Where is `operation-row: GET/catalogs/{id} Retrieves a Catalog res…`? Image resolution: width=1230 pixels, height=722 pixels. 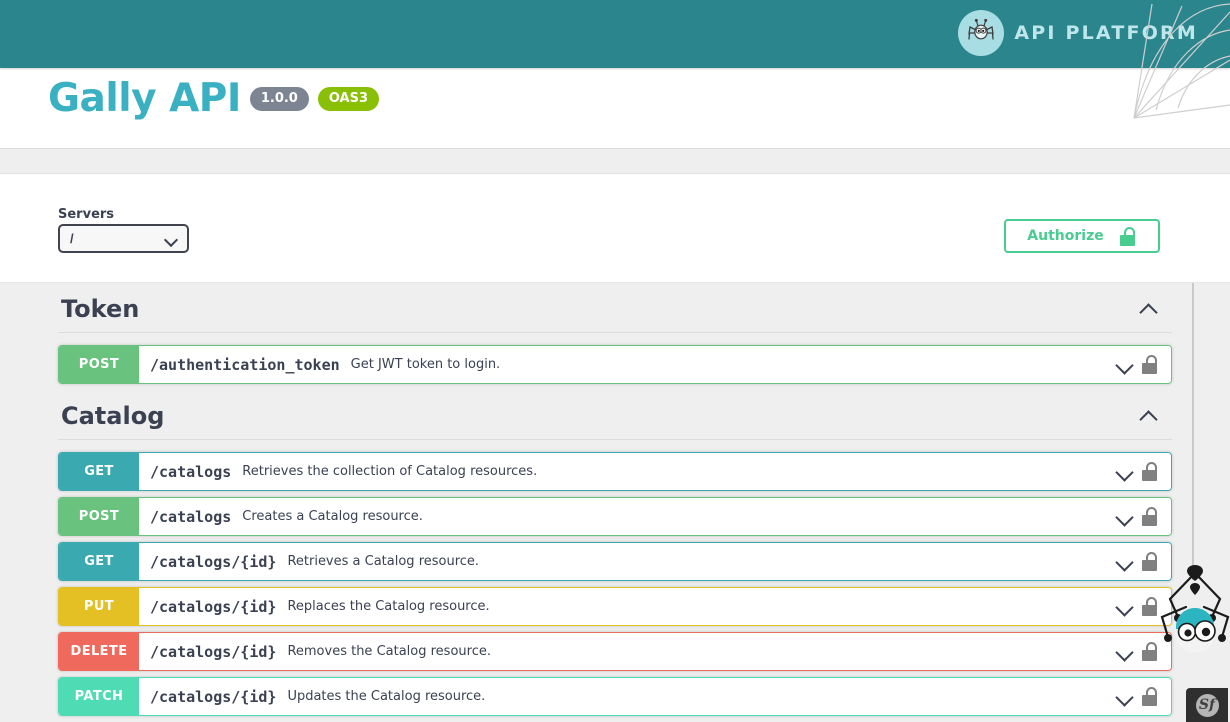
operation-row: GET/catalogs/{id} Retrieves a Catalog res… is located at coordinates (615, 561).